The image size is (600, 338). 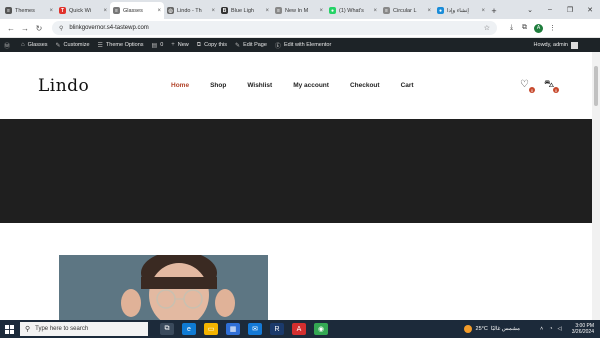 I want to click on address-bar: ⚲ blinkgovernor.s4-tastewp.com ☆, so click(x=274, y=28).